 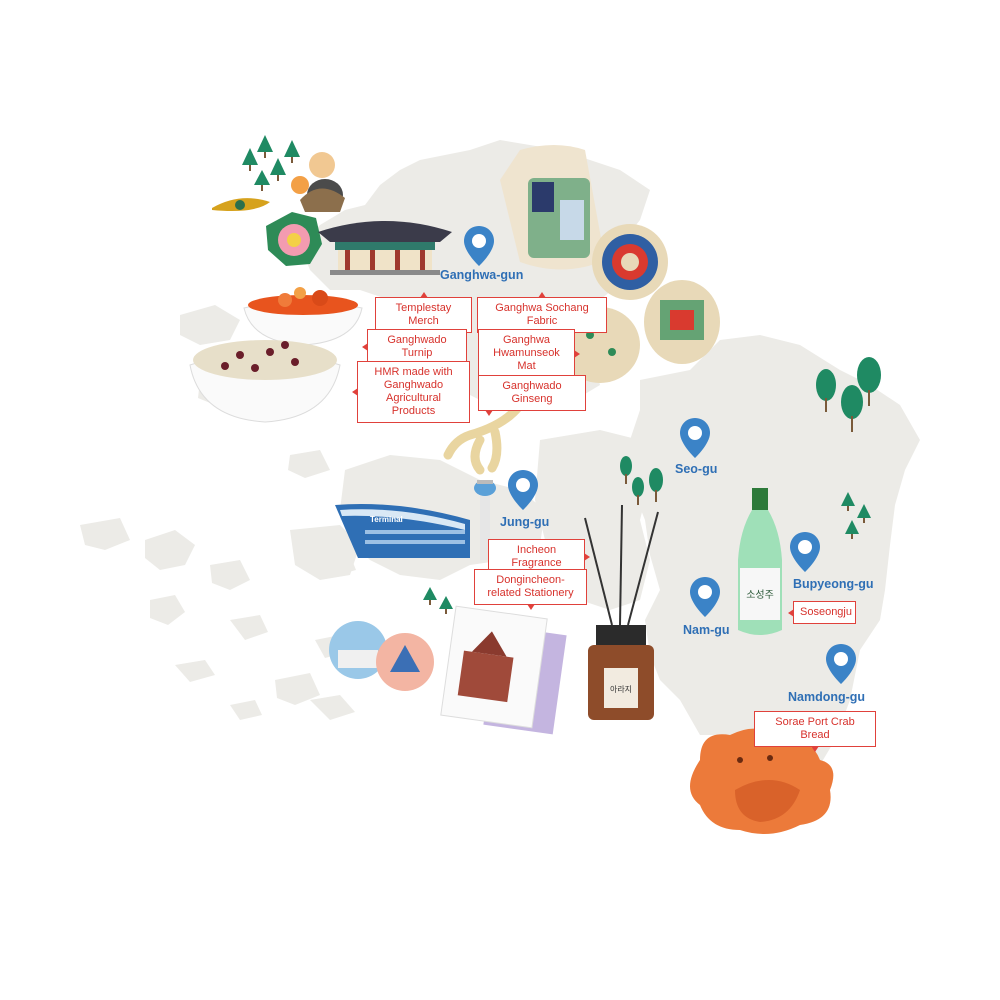 I want to click on tag-hwamunseok-mat: Ganghwa Hwamunseok Mat, so click(x=529, y=353).